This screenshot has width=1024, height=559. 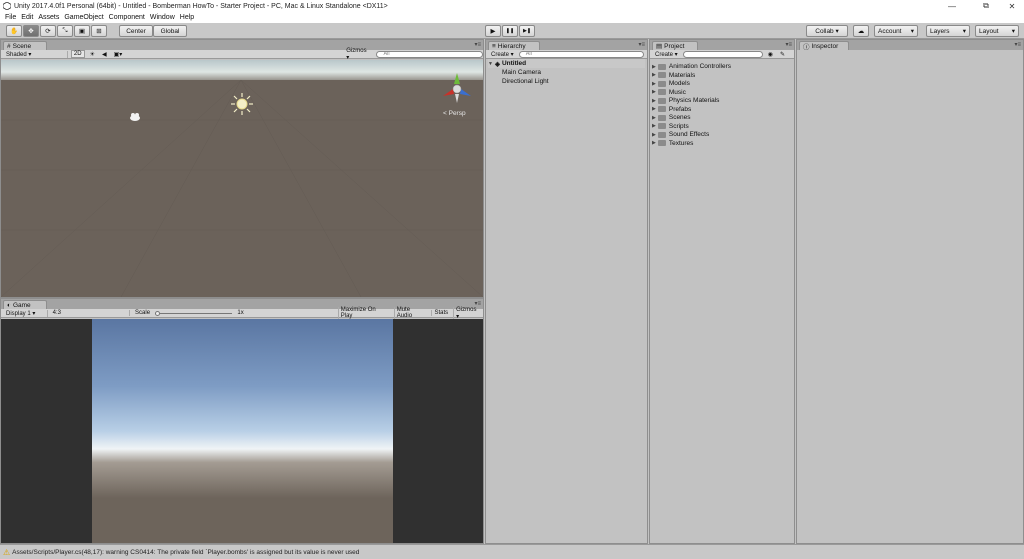 What do you see at coordinates (36, 54) in the screenshot?
I see `shading-mode-dropdown: Shaded ▾` at bounding box center [36, 54].